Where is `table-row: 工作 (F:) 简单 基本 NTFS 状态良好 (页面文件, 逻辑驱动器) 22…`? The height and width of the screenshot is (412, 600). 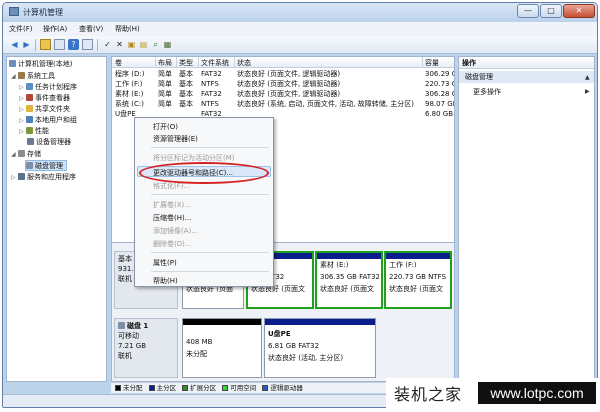
table-row: 工作 (F:) 简单 基本 NTFS 状态良好 (页面文件, 逻辑驱动器) 22… is located at coordinates (283, 84).